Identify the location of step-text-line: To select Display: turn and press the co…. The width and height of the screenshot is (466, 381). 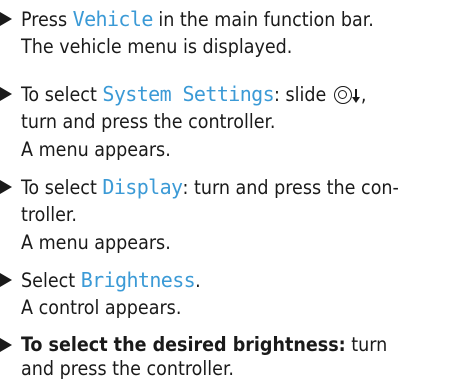
(210, 187).